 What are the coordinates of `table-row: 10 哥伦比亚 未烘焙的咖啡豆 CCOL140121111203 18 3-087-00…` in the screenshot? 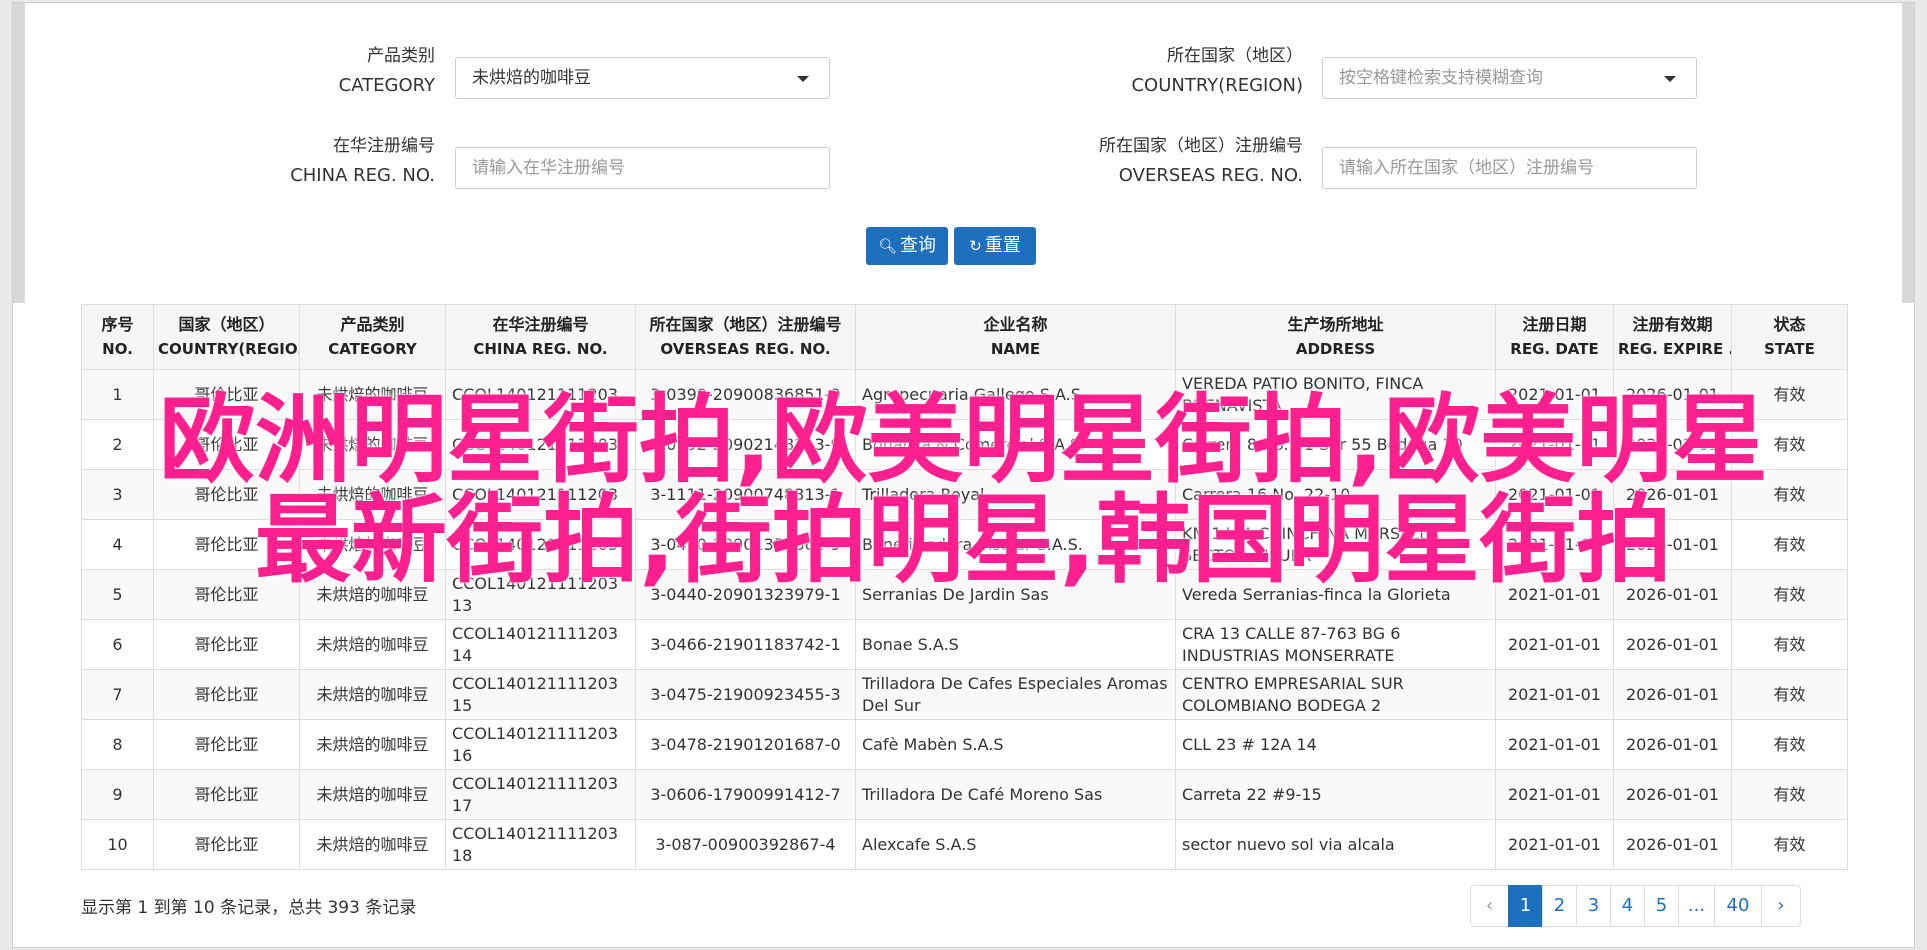 It's located at (964, 844).